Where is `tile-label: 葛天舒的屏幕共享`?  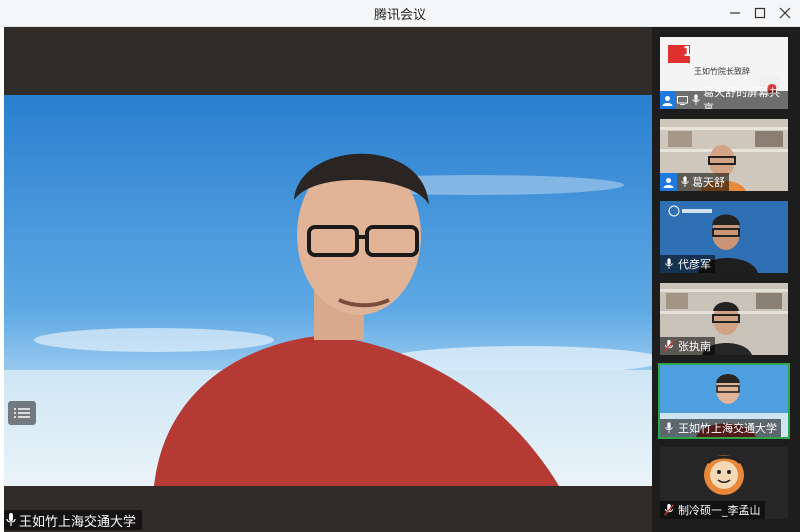 tile-label: 葛天舒的屏幕共享 is located at coordinates (724, 97).